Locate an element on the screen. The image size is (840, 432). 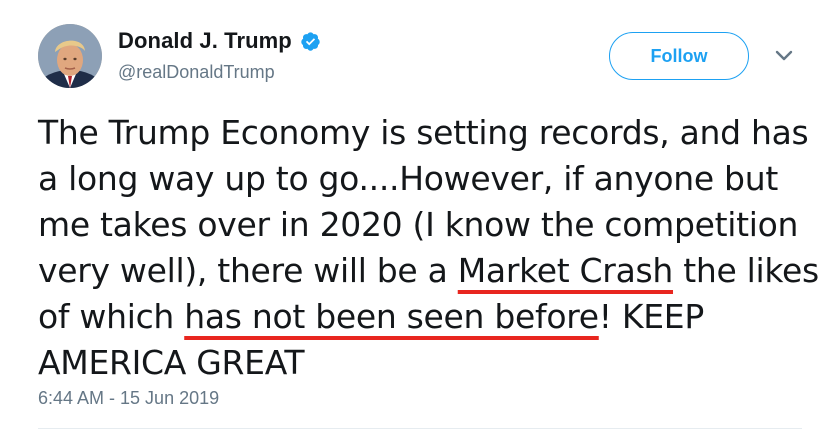
verified-badge-icon is located at coordinates (310, 41).